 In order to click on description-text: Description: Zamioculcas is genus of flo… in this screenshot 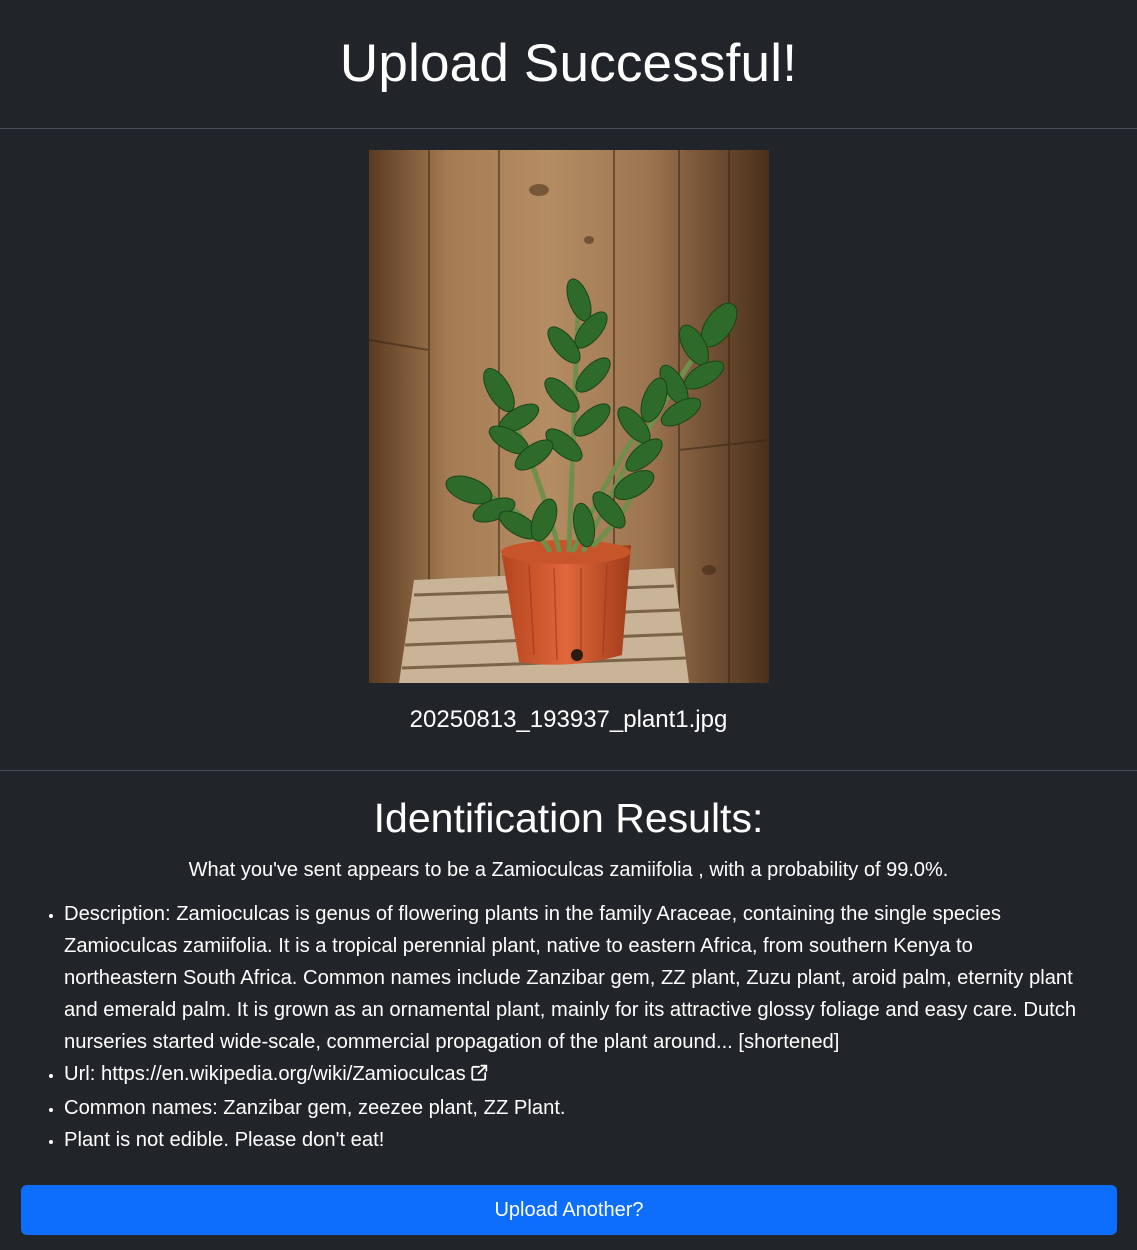, I will do `click(570, 978)`.